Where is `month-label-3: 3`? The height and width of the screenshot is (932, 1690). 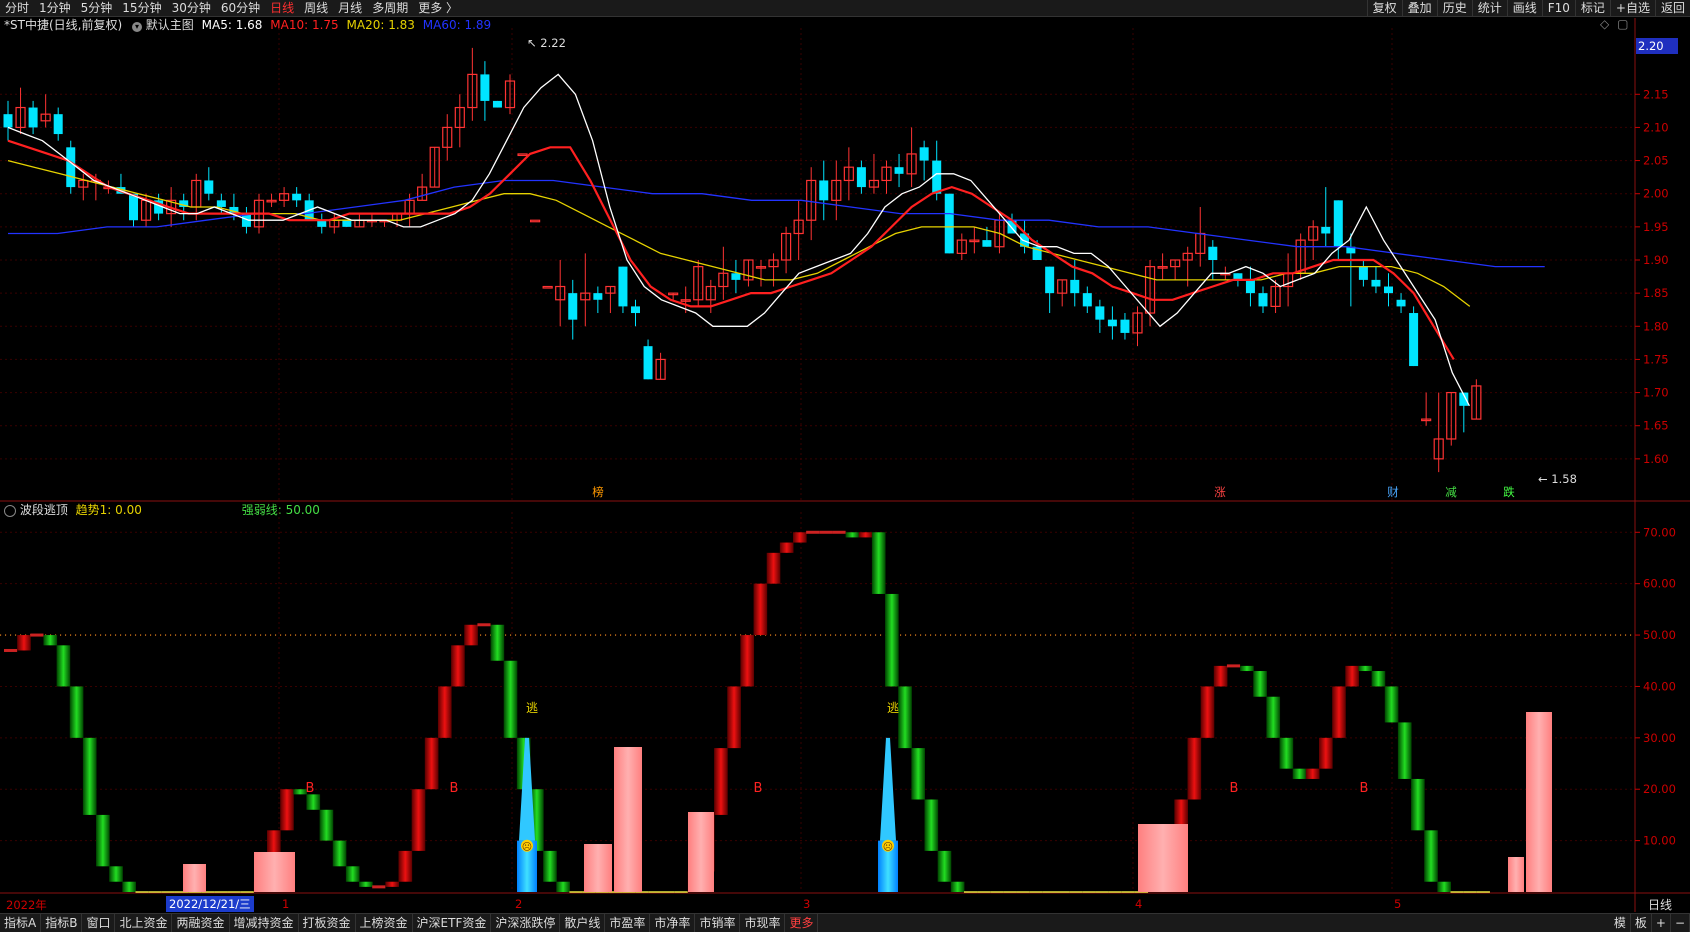
month-label-3: 3 is located at coordinates (807, 904).